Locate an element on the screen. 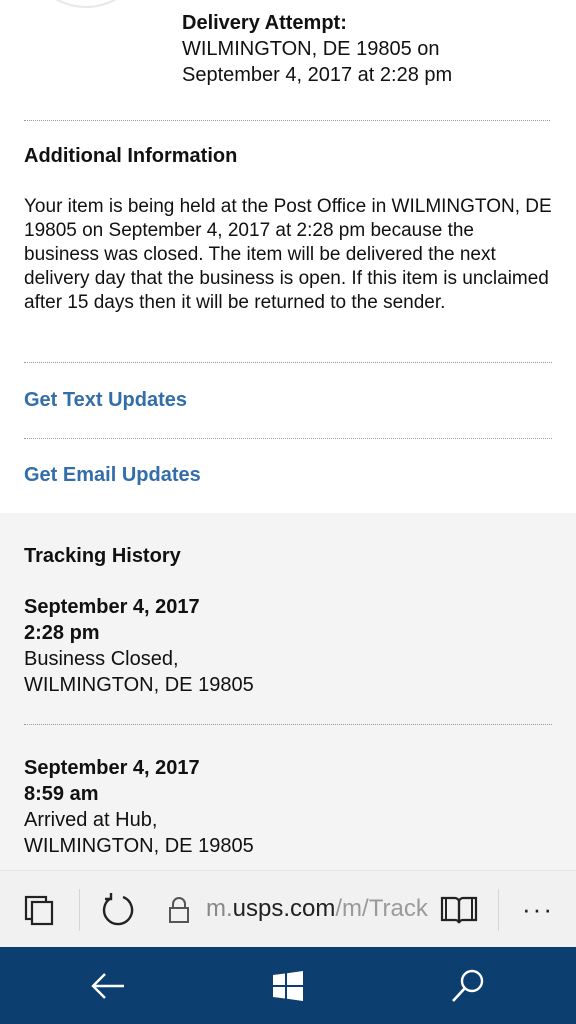 This screenshot has height=1024, width=576. more-button: ··· is located at coordinates (538, 909).